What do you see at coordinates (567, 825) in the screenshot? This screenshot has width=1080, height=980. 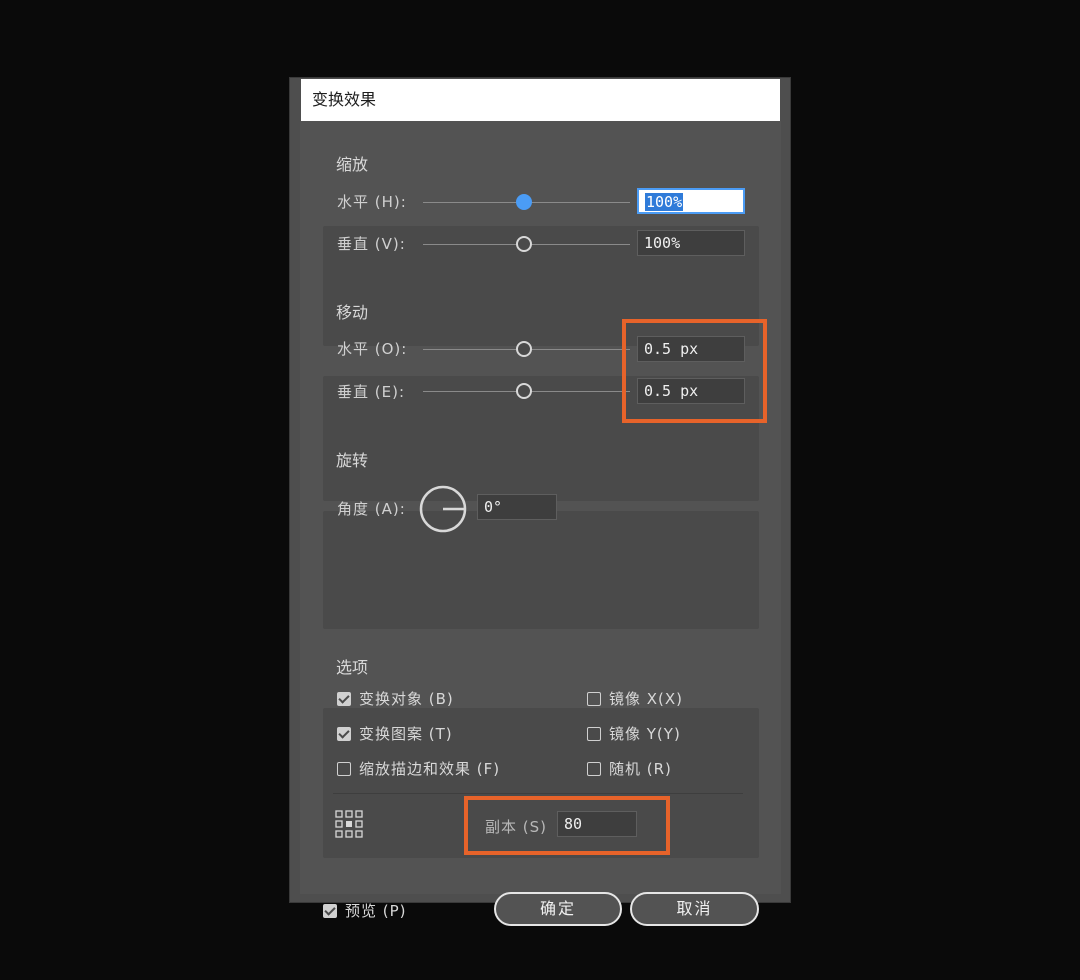 I see `copies-highlight` at bounding box center [567, 825].